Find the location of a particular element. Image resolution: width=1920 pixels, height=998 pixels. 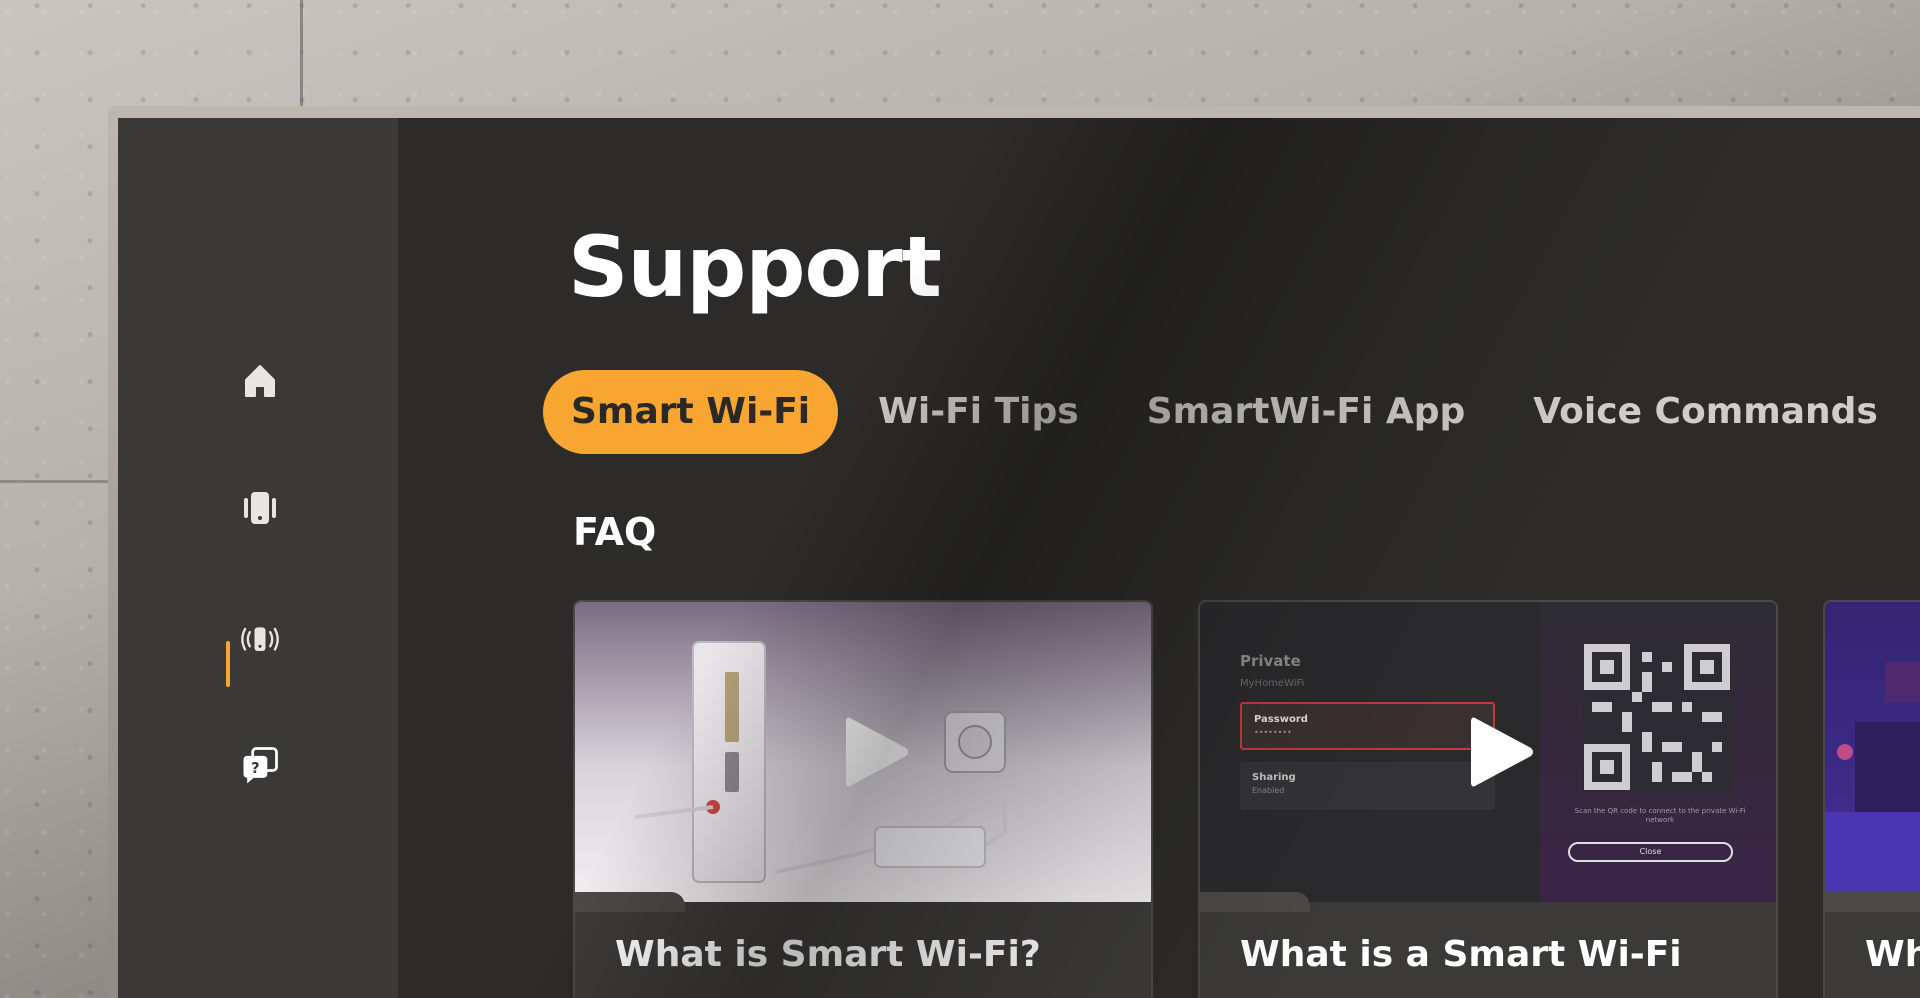

sidebar-item-home is located at coordinates (260, 380).